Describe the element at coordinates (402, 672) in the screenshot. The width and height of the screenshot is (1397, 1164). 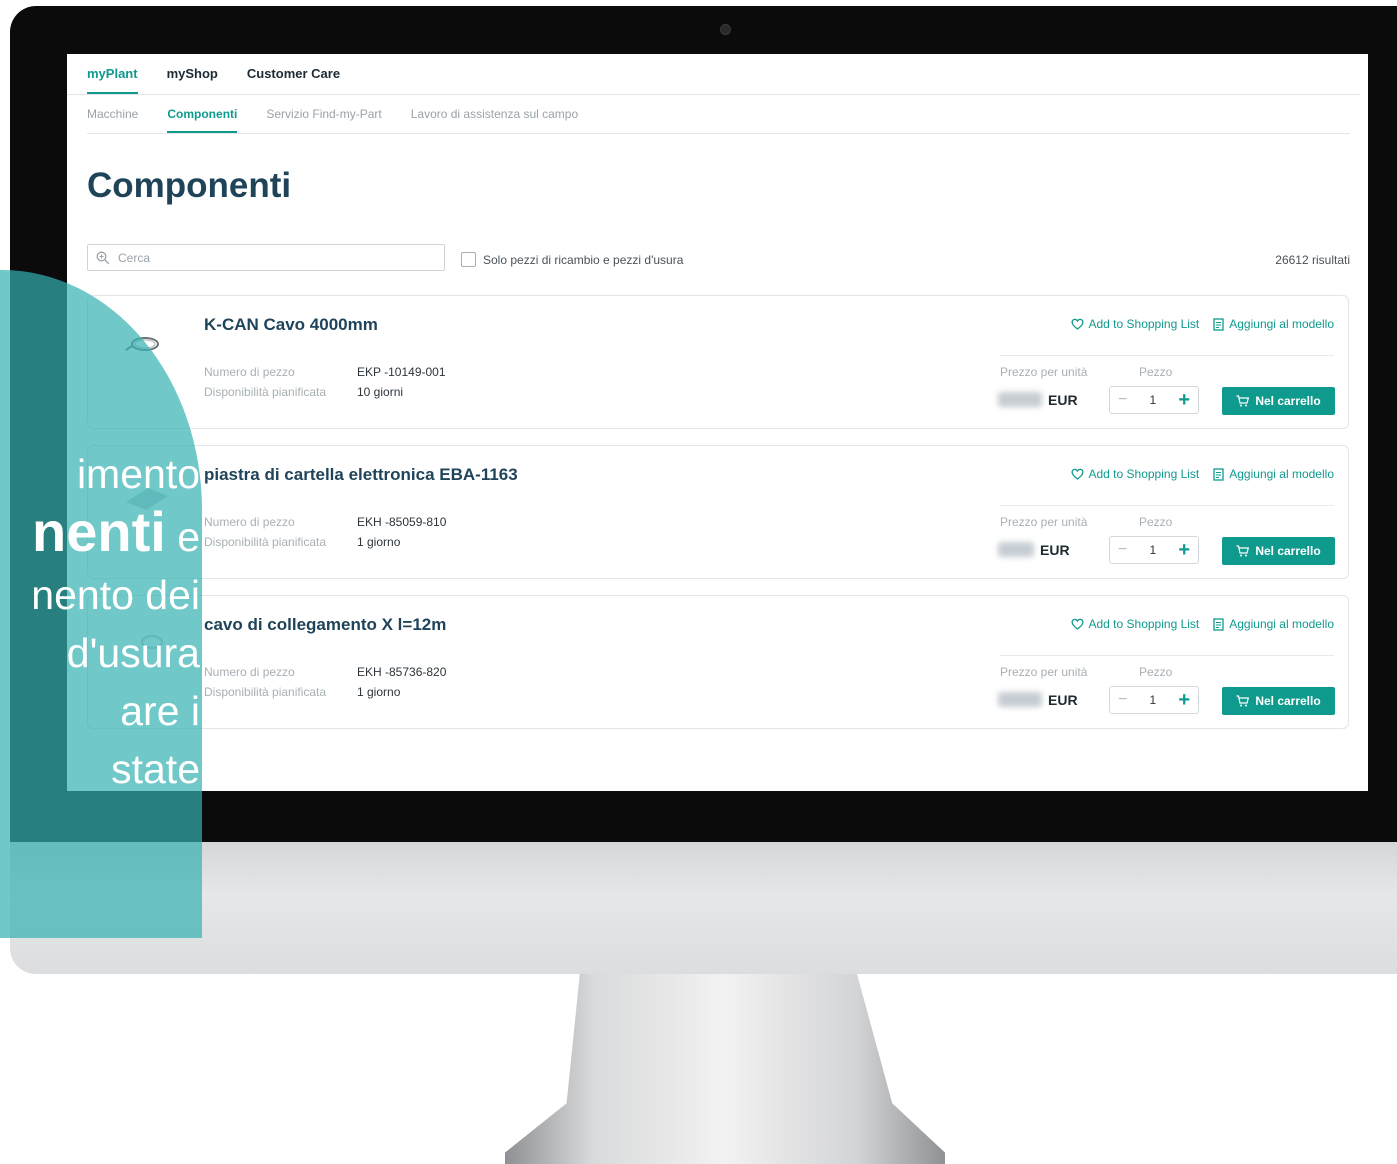
I see `part-number-value: EKH -85736-820` at that location.